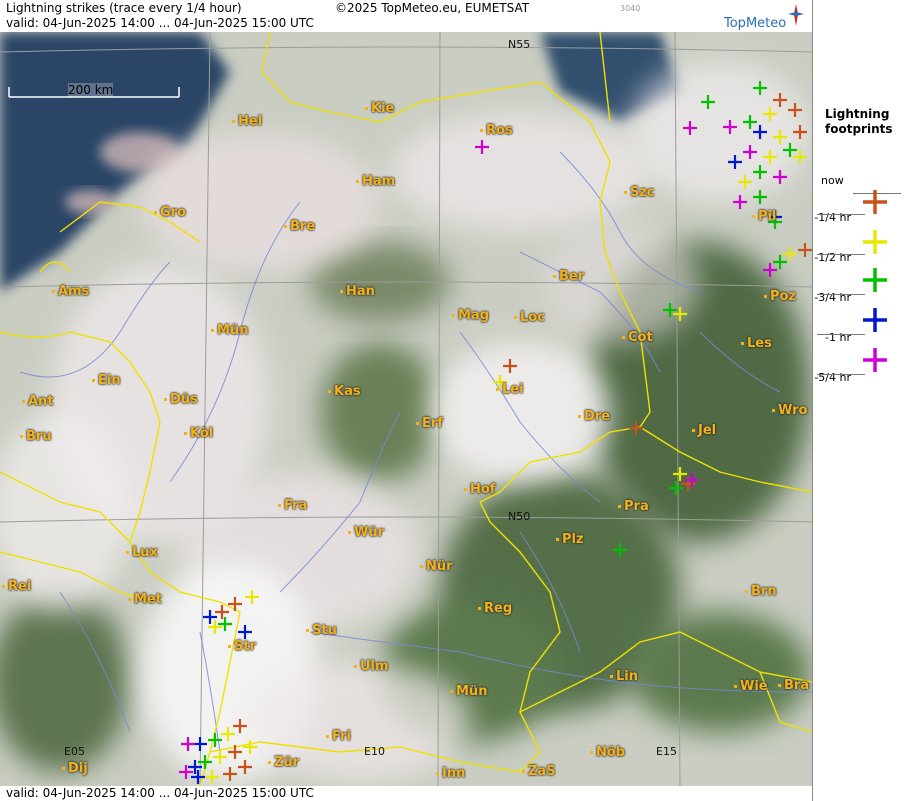  Describe the element at coordinates (344, 391) in the screenshot. I see `city-label: Kas` at that location.